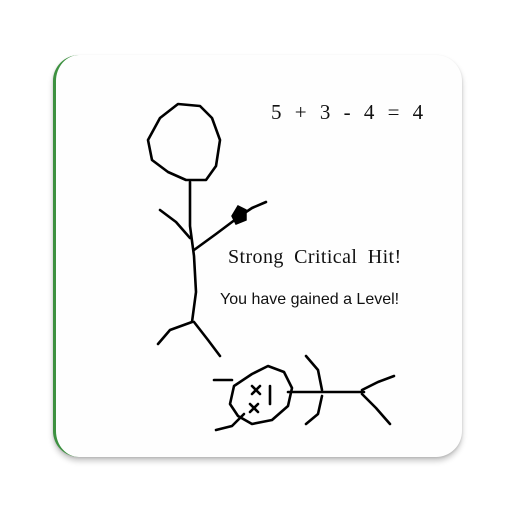  What do you see at coordinates (348, 112) in the screenshot?
I see `equation-text: 5 + 3 - 4 = 4` at bounding box center [348, 112].